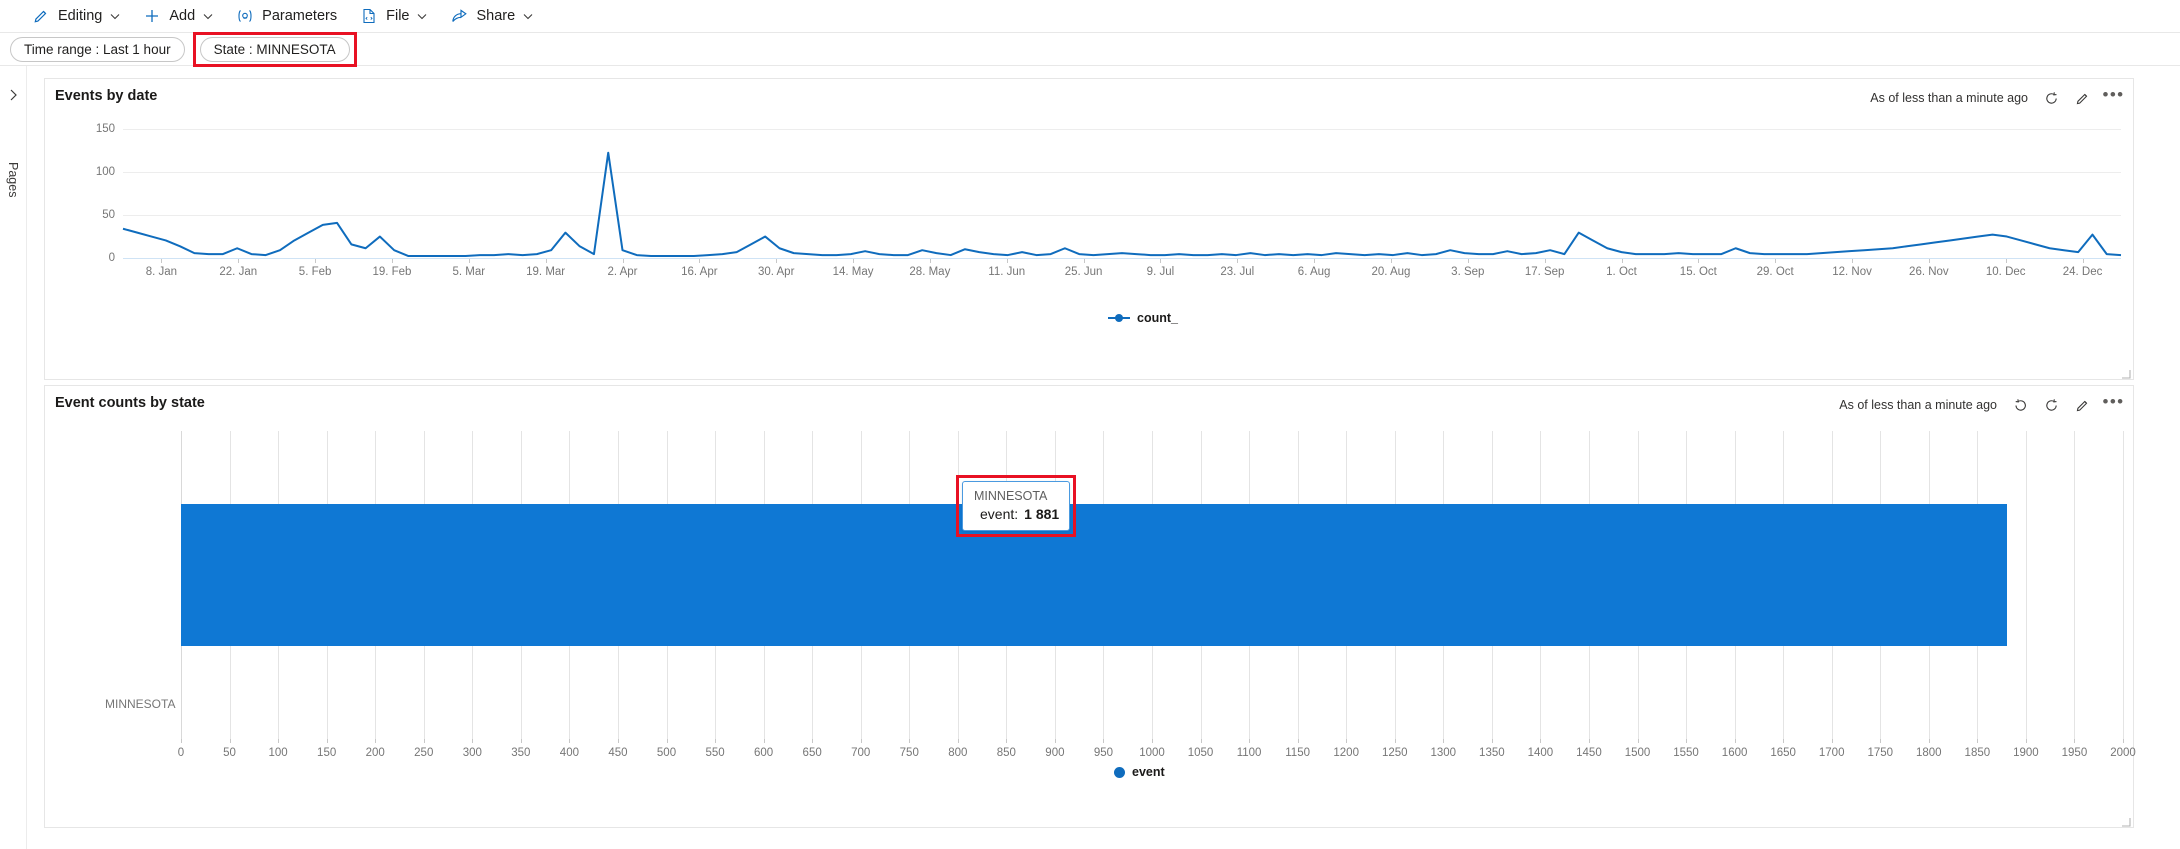 Image resolution: width=2180 pixels, height=849 pixels. I want to click on legend-count: count_, so click(1143, 318).